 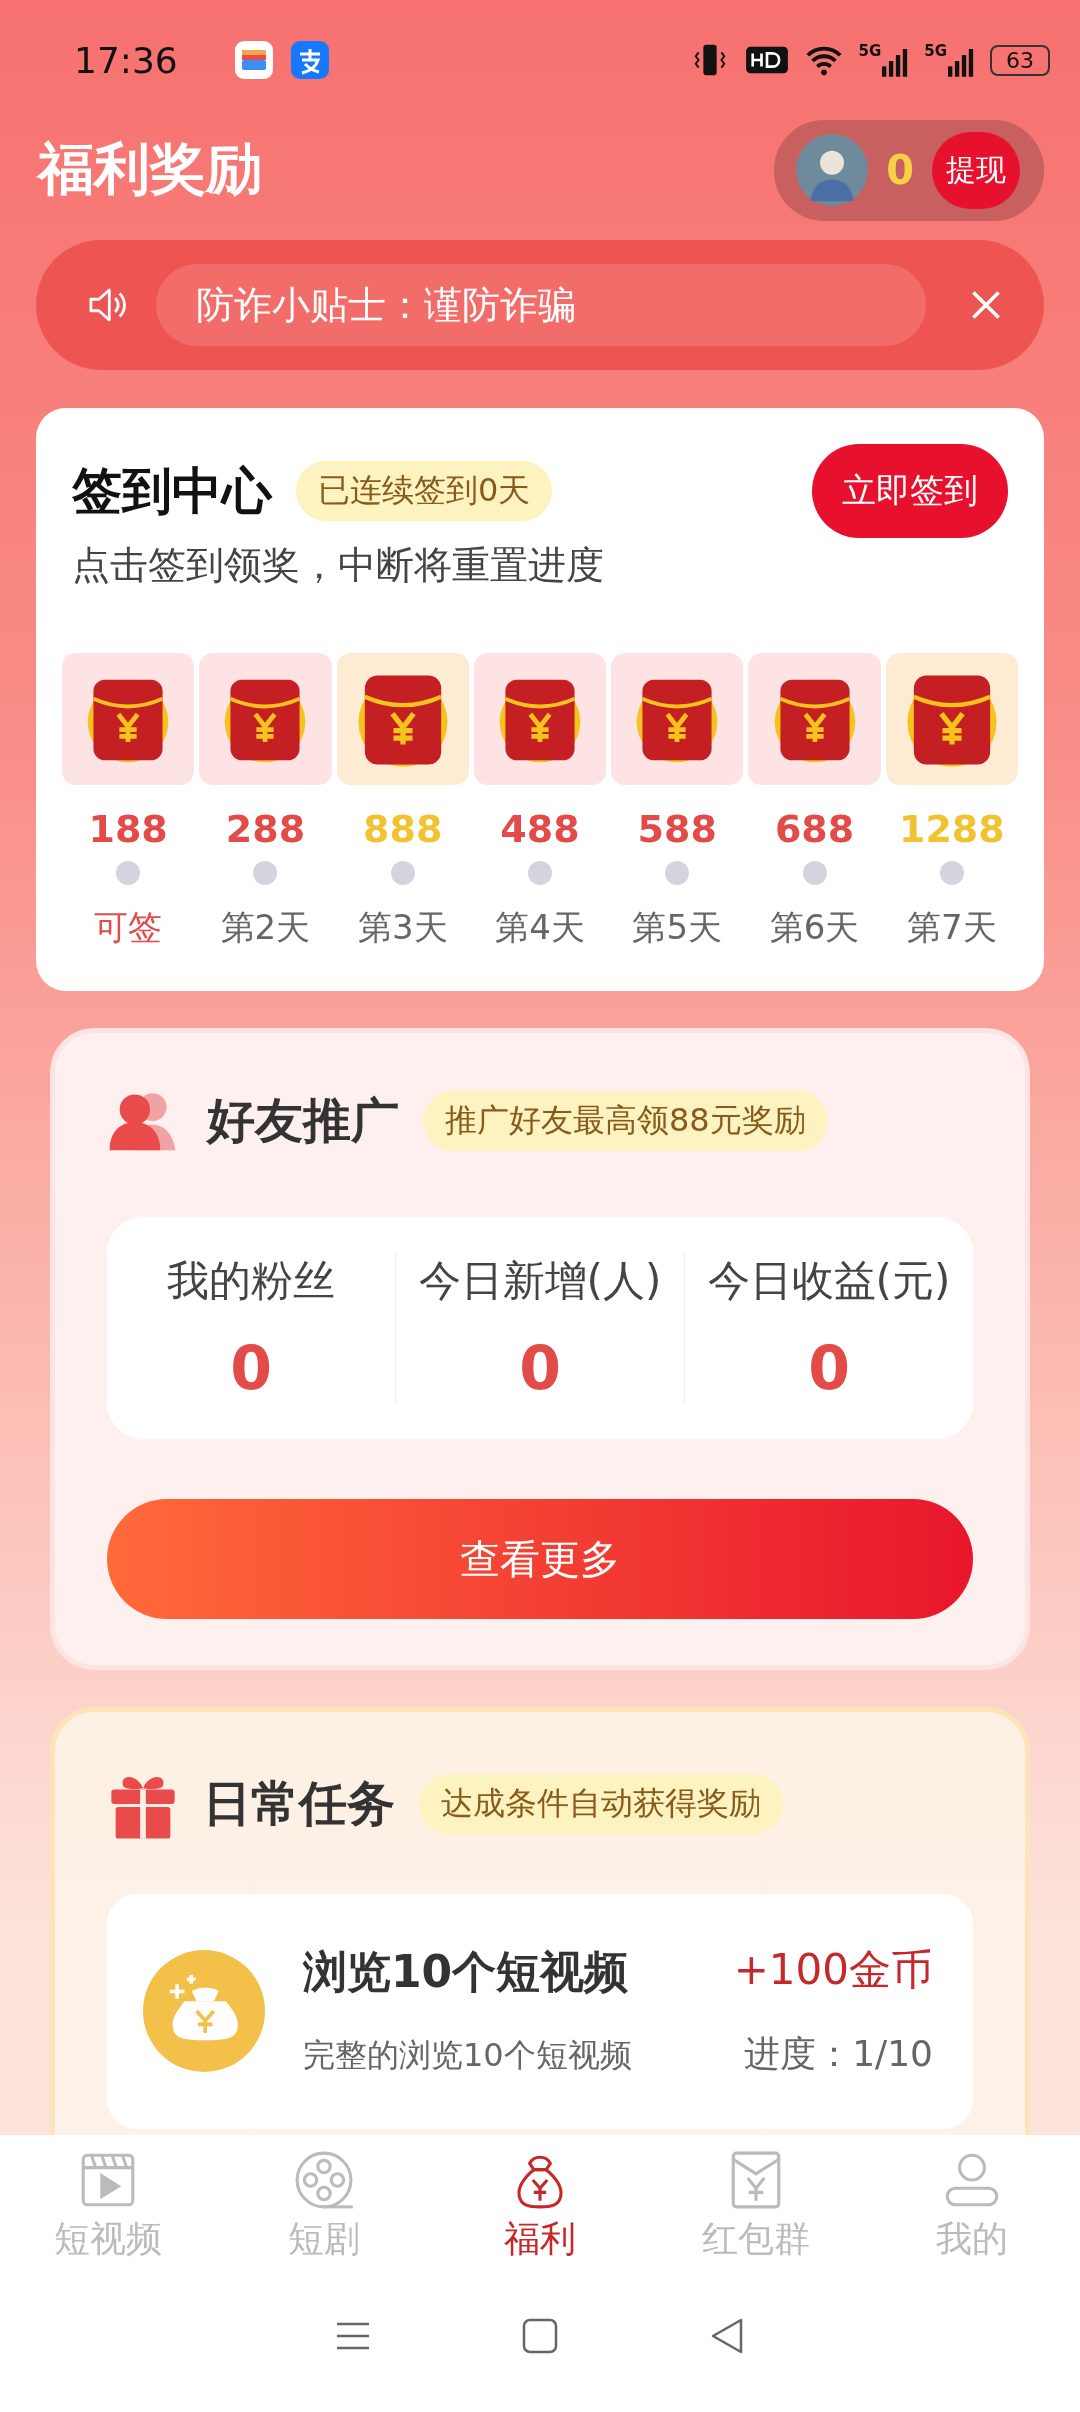 What do you see at coordinates (540, 1559) in the screenshot?
I see `view-more-button: 查看更多` at bounding box center [540, 1559].